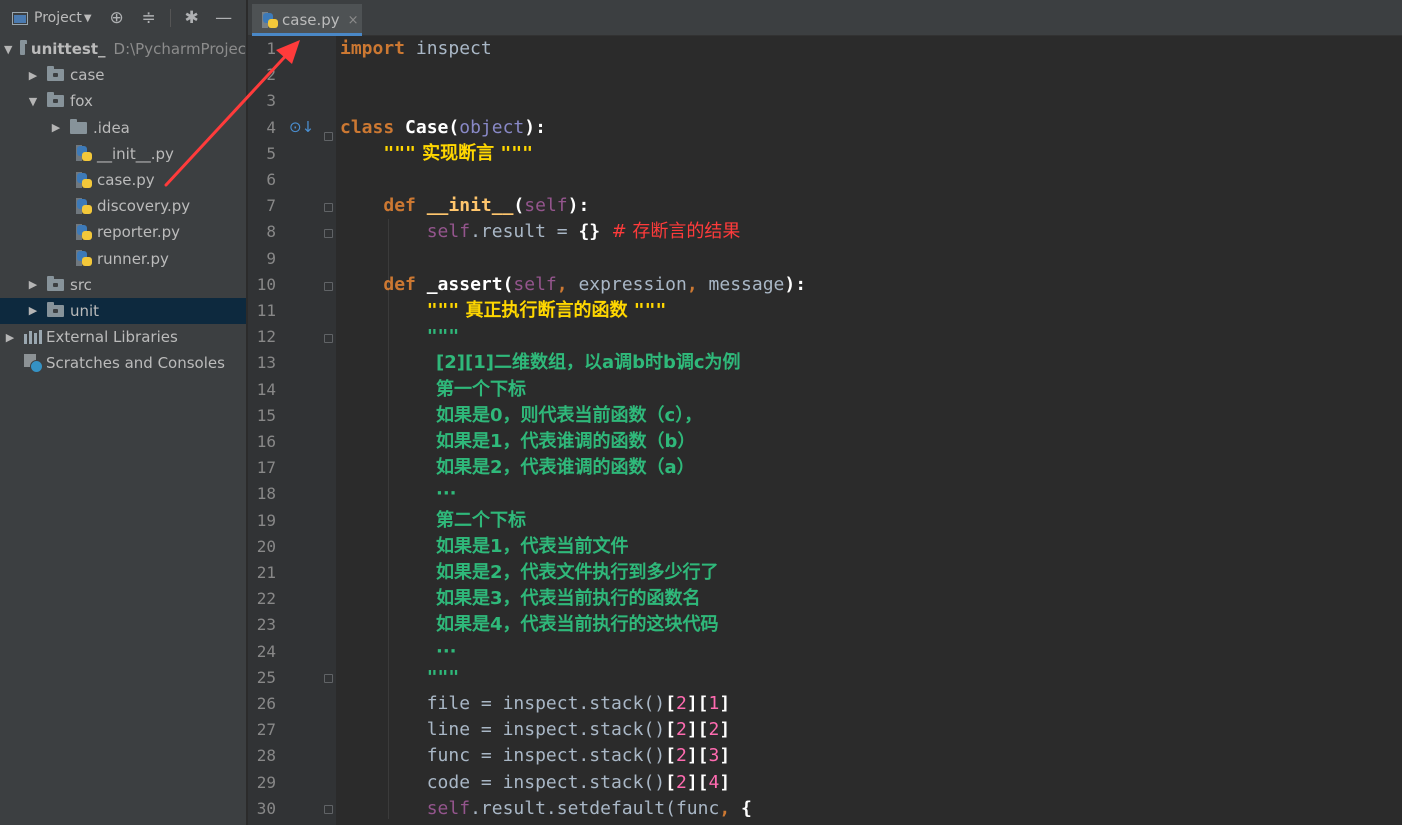 This screenshot has height=825, width=1402. Describe the element at coordinates (123, 101) in the screenshot. I see `tree-item-fox: ▼ fox` at that location.